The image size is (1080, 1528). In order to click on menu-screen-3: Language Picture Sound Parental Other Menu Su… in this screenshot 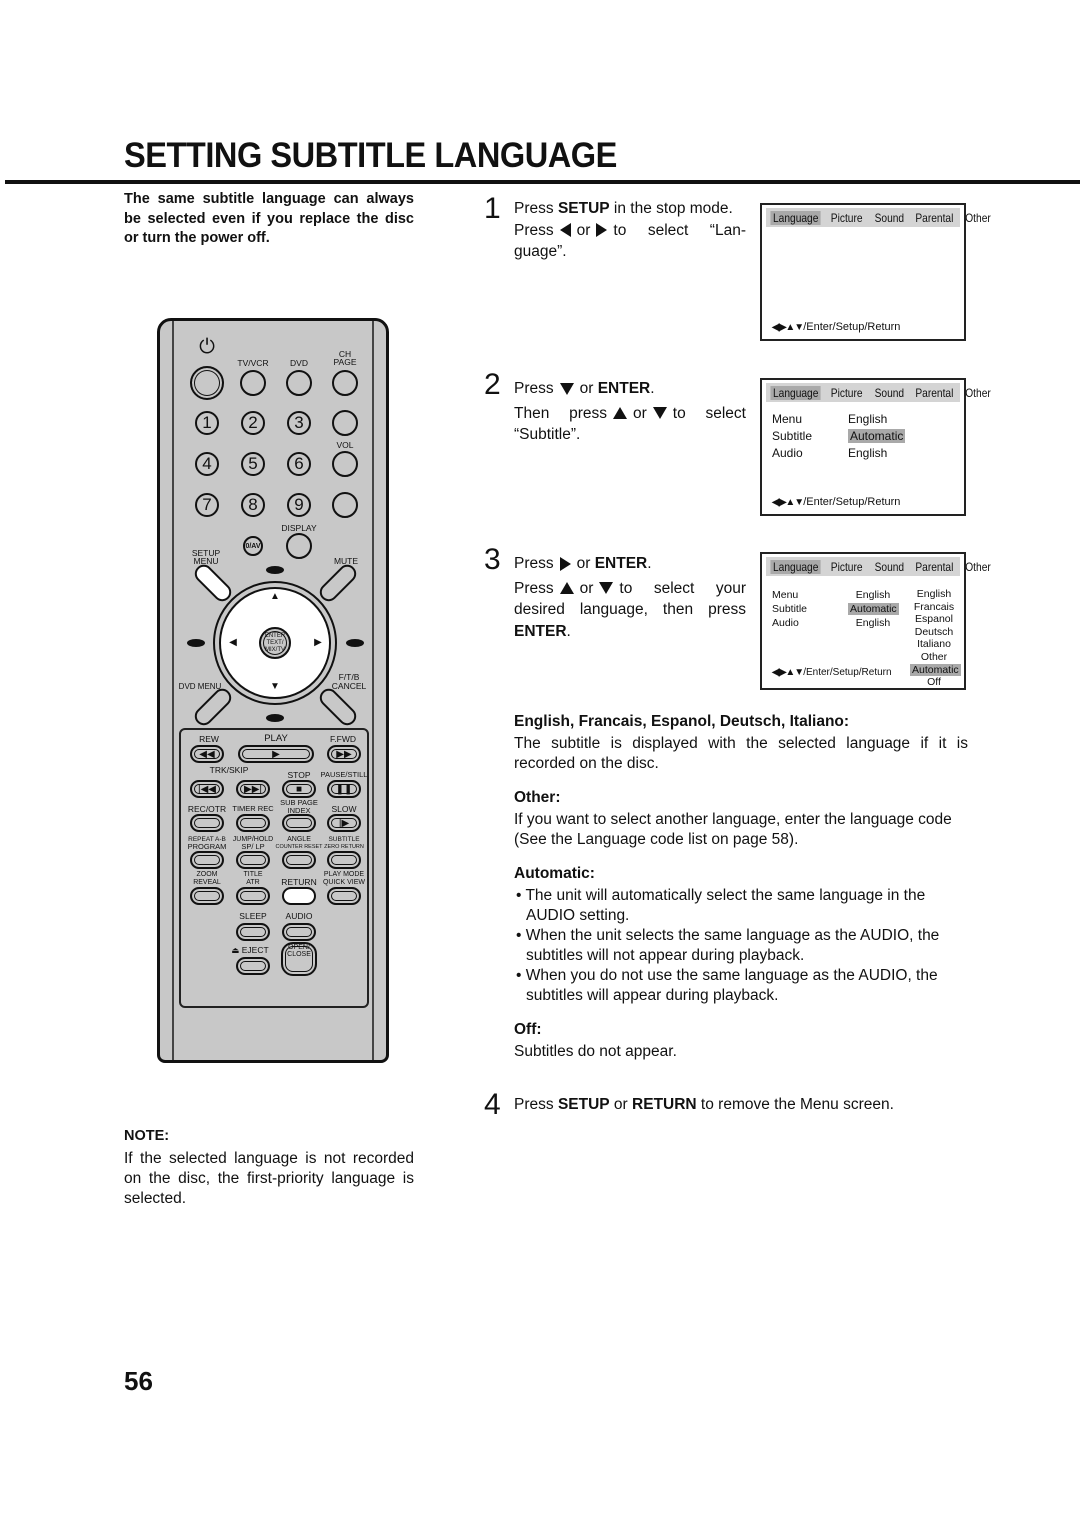, I will do `click(875, 621)`.